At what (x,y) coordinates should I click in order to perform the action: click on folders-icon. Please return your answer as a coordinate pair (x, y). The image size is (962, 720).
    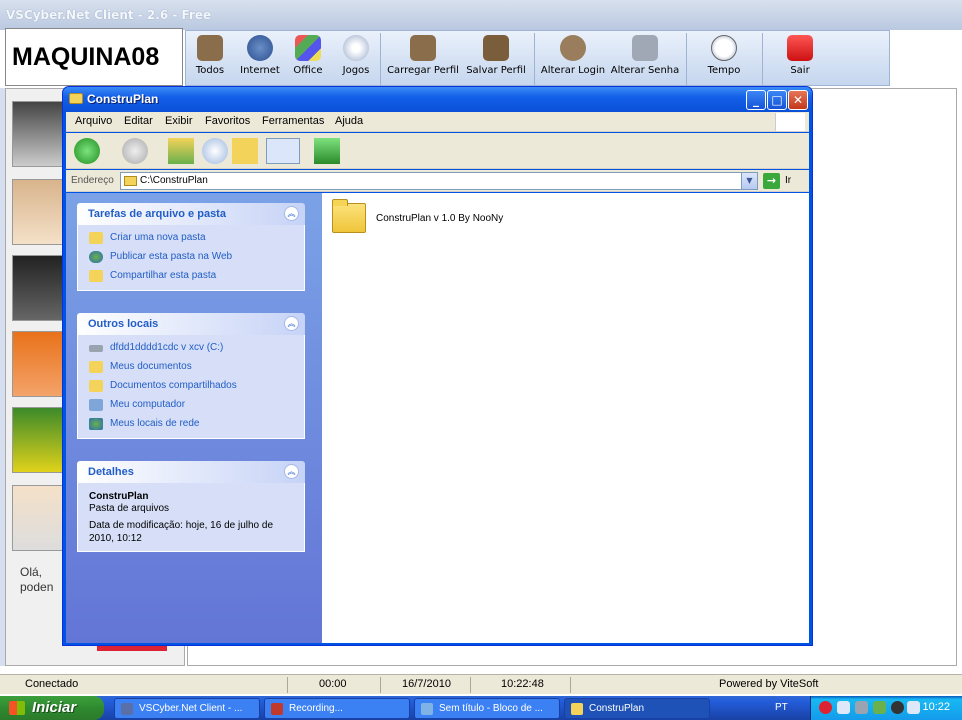
    Looking at the image, I should click on (245, 151).